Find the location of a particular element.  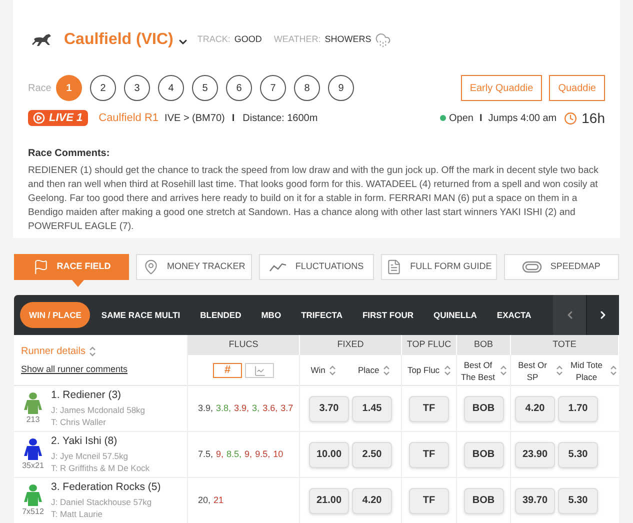

trainer-name: T: Chris Waller is located at coordinates (79, 423).